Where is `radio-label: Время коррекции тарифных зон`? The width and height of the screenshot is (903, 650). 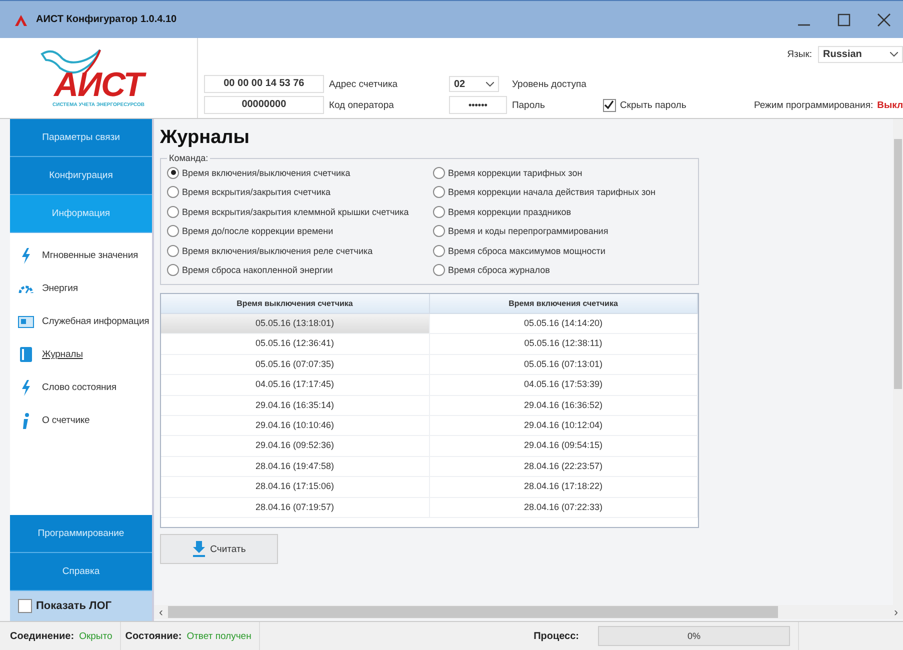
radio-label: Время коррекции тарифных зон is located at coordinates (515, 173).